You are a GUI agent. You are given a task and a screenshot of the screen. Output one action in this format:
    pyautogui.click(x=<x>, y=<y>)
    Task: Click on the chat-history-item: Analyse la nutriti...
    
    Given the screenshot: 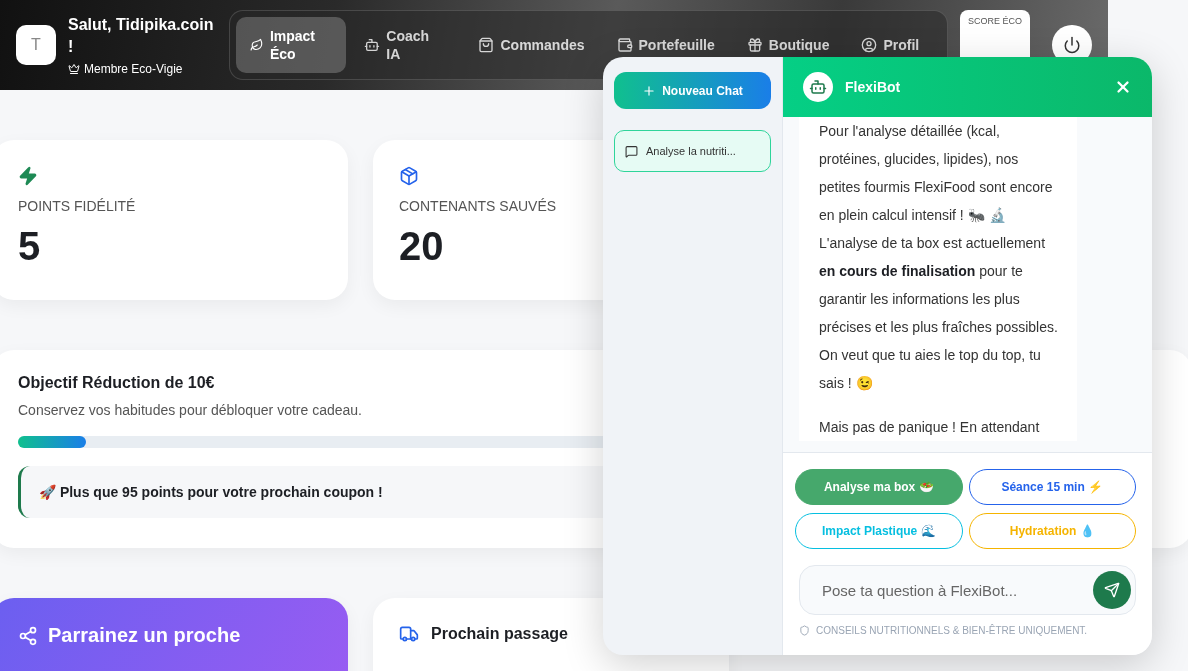 What is the action you would take?
    pyautogui.click(x=692, y=151)
    